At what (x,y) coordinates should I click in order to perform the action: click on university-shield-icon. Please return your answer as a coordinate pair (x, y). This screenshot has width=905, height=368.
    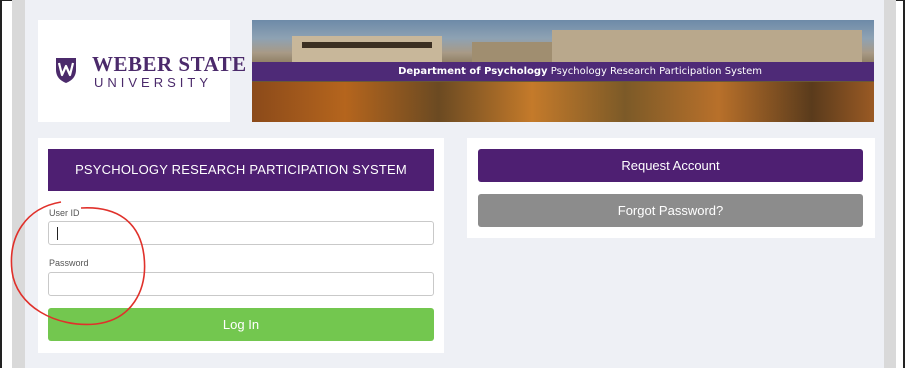
    Looking at the image, I should click on (66, 70).